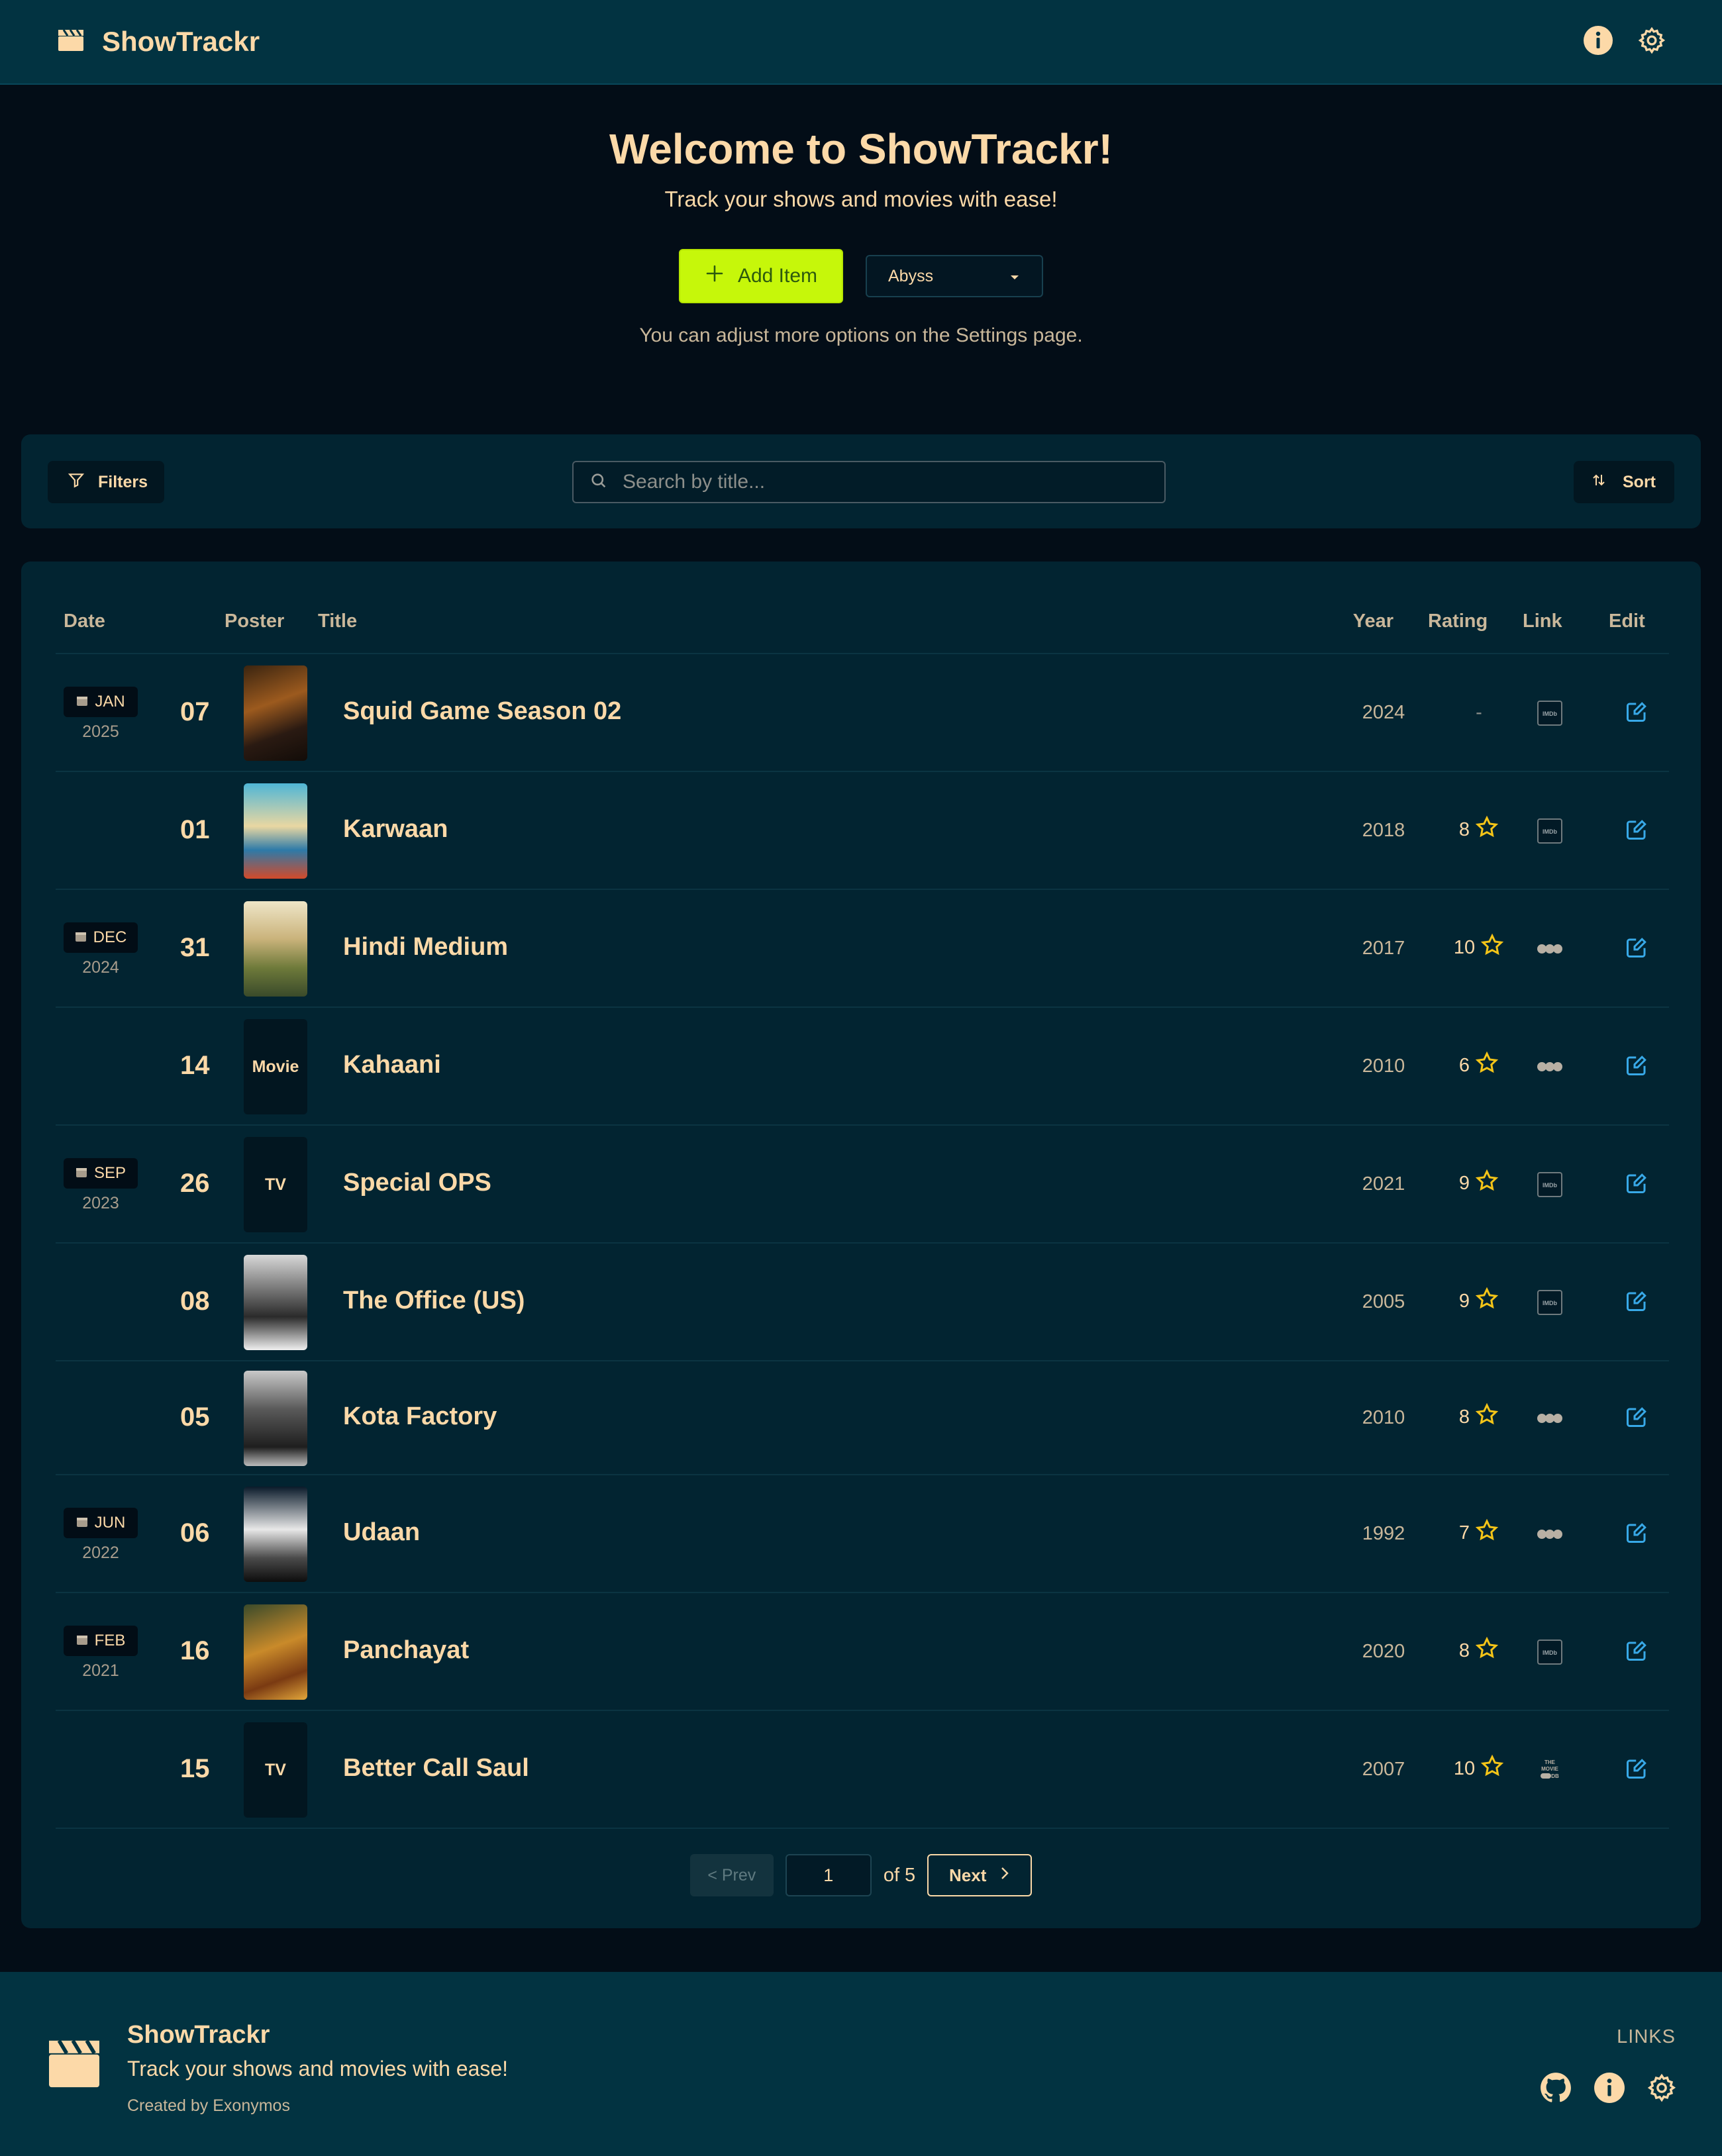 The width and height of the screenshot is (1722, 2156). What do you see at coordinates (954, 276) in the screenshot?
I see `theme-select: Abyss` at bounding box center [954, 276].